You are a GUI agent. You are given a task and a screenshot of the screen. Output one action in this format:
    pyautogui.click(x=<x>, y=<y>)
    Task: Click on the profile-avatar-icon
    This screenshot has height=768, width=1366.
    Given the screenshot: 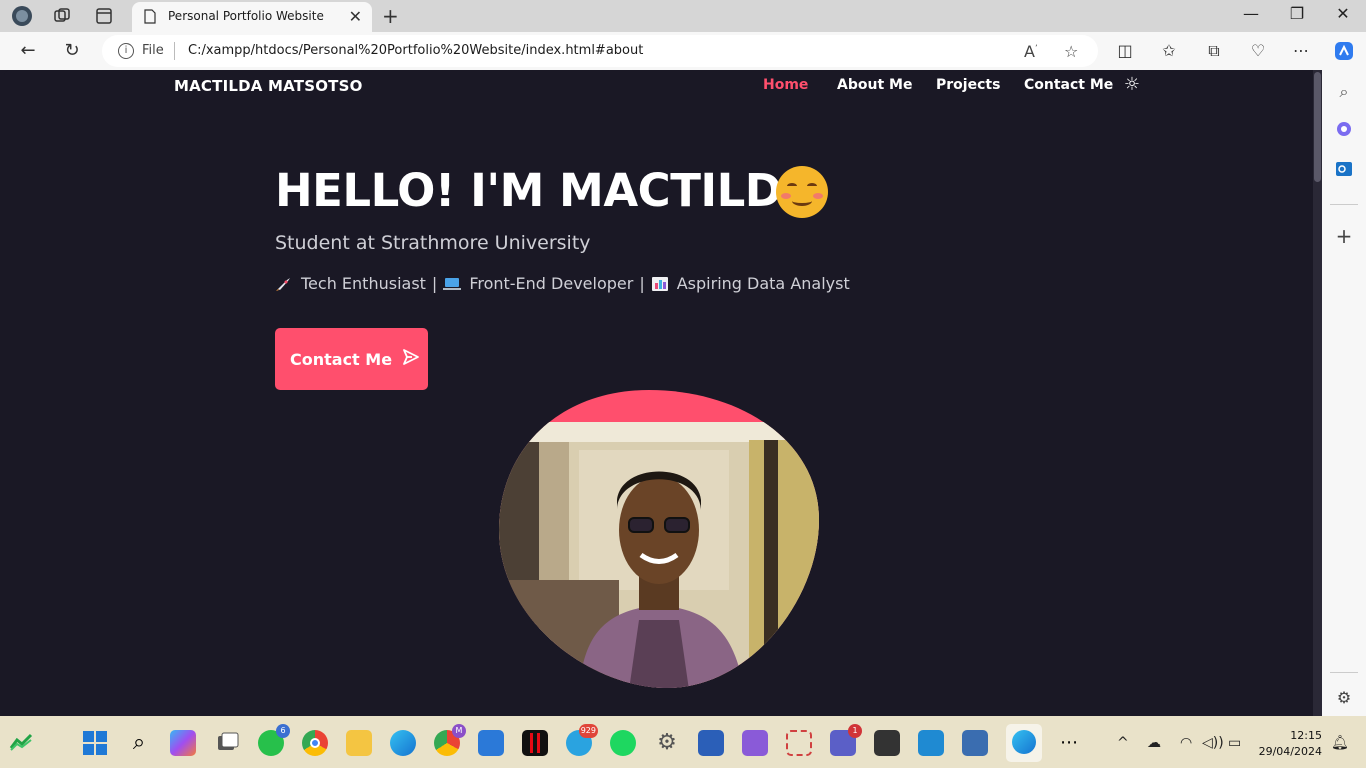 What is the action you would take?
    pyautogui.click(x=22, y=16)
    